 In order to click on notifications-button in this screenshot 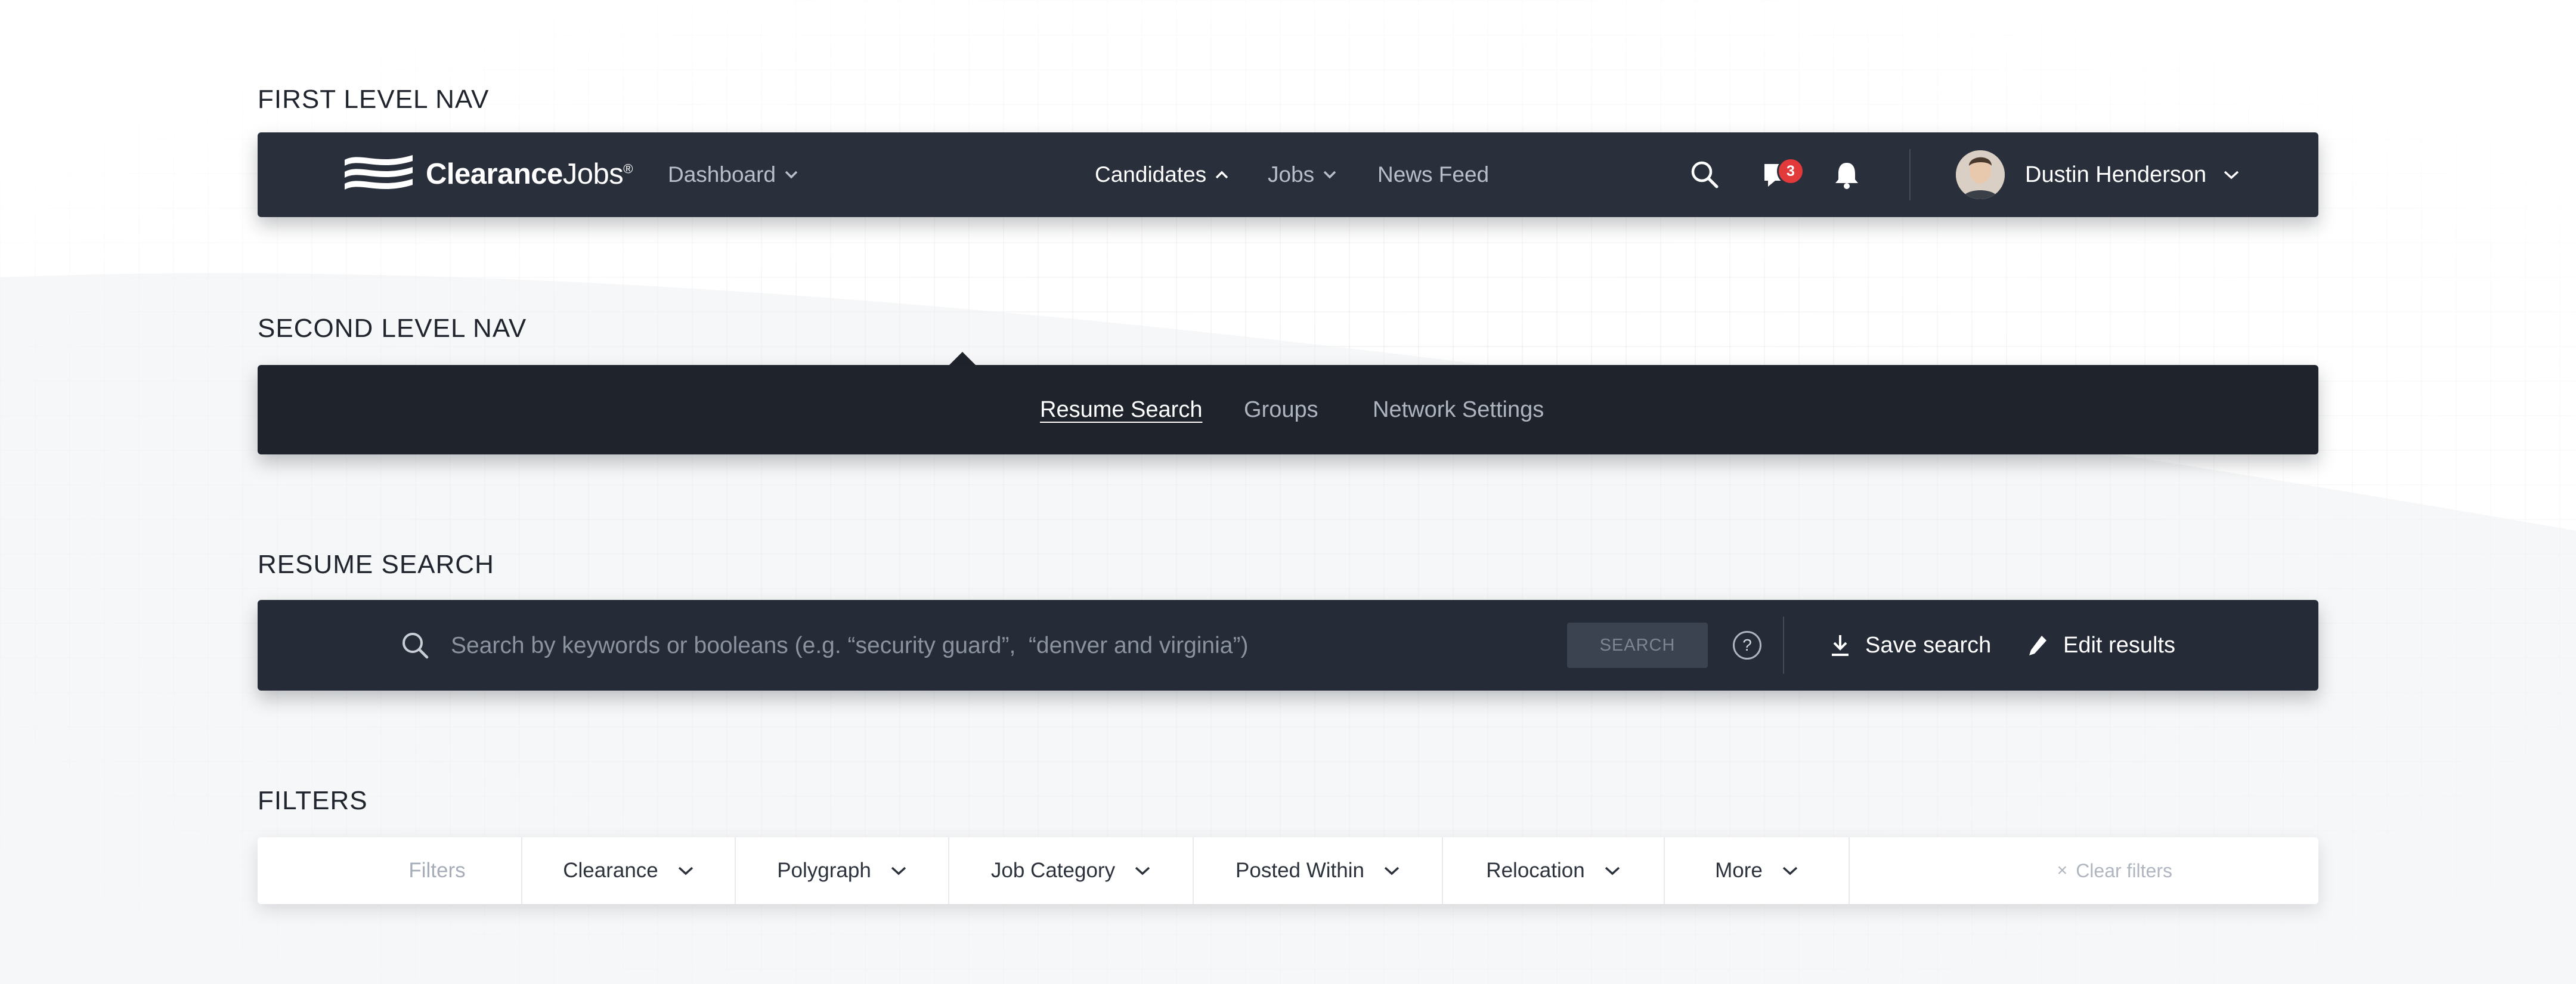, I will do `click(1847, 174)`.